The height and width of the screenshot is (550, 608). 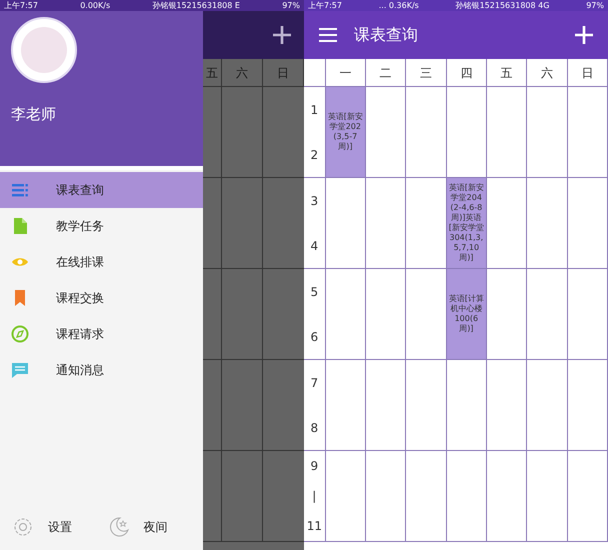 What do you see at coordinates (101, 190) in the screenshot?
I see `drawer-menu-item: 课表查询` at bounding box center [101, 190].